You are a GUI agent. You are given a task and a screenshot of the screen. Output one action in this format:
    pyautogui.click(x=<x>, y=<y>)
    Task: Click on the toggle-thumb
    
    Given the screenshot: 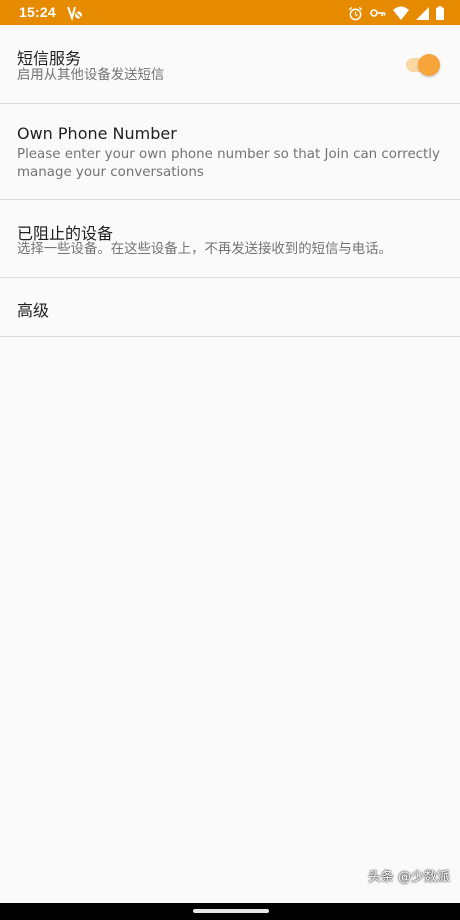 What is the action you would take?
    pyautogui.click(x=429, y=65)
    